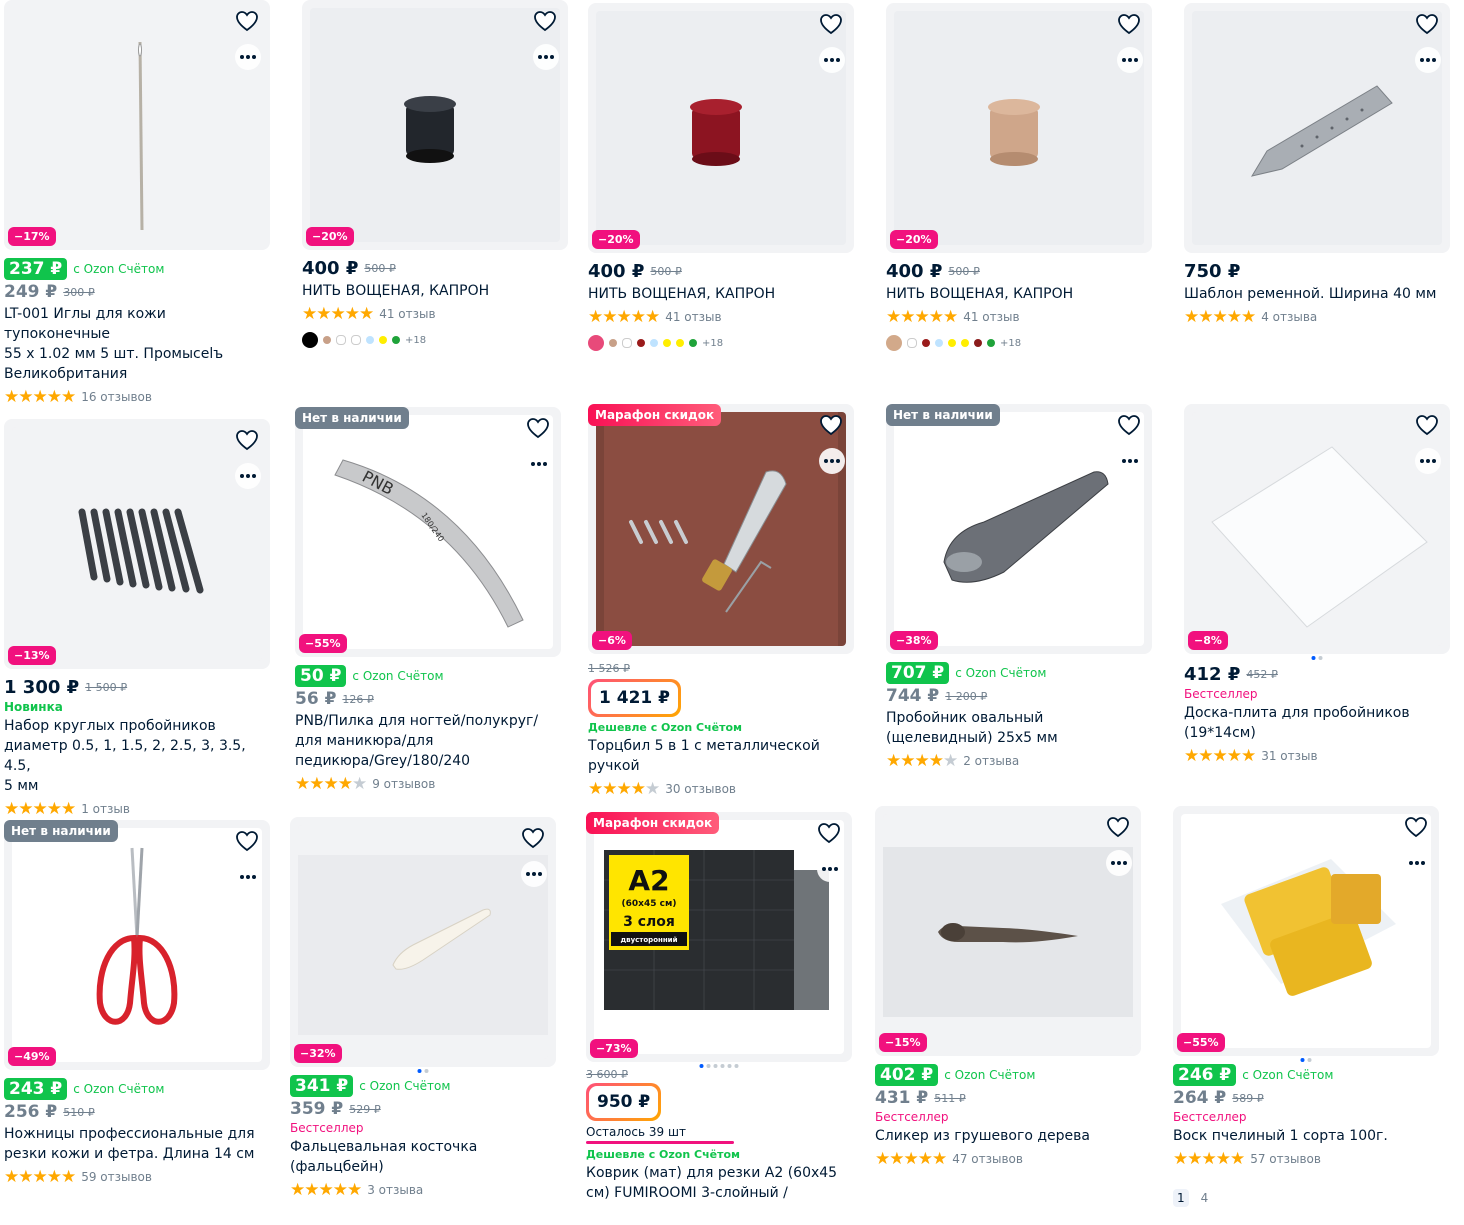  Describe the element at coordinates (1019, 529) in the screenshot. I see `product-image: −38%` at that location.